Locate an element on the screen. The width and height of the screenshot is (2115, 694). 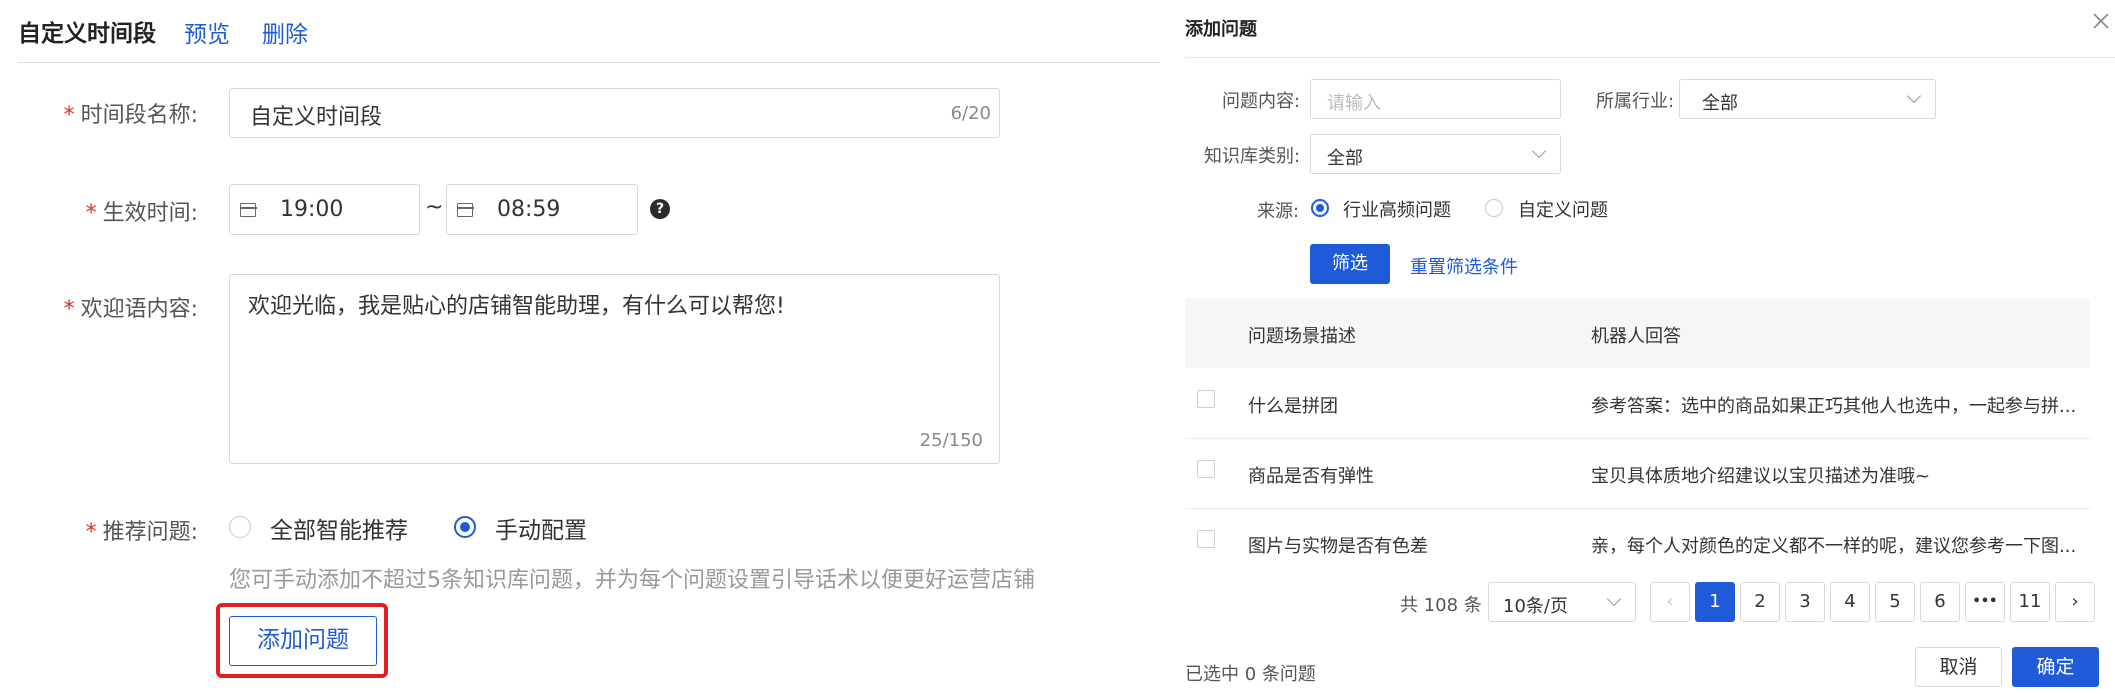
kb-category-value: 全部 is located at coordinates (1345, 158).